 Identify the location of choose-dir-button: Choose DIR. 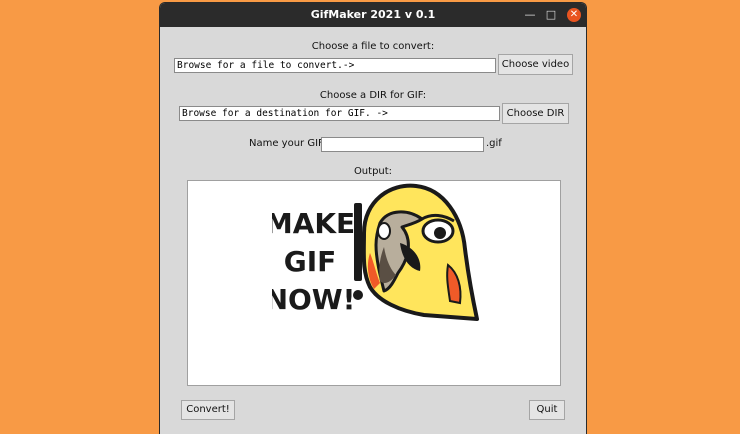
(535, 113).